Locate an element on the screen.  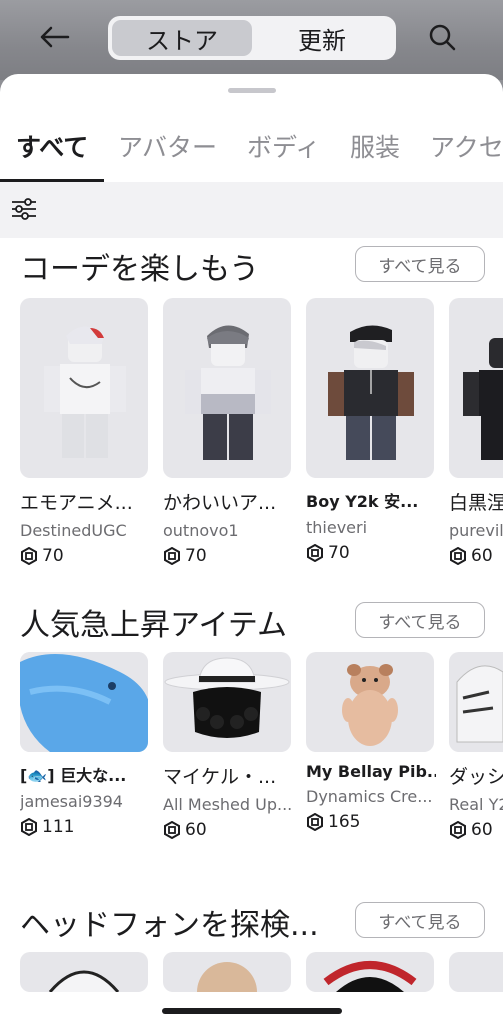
search-icon is located at coordinates (442, 37).